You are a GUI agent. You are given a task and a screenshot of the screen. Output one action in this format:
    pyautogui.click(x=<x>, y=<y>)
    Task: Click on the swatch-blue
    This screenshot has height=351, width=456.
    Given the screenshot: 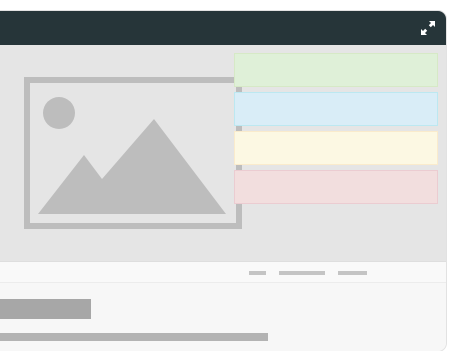 What is the action you would take?
    pyautogui.click(x=336, y=109)
    